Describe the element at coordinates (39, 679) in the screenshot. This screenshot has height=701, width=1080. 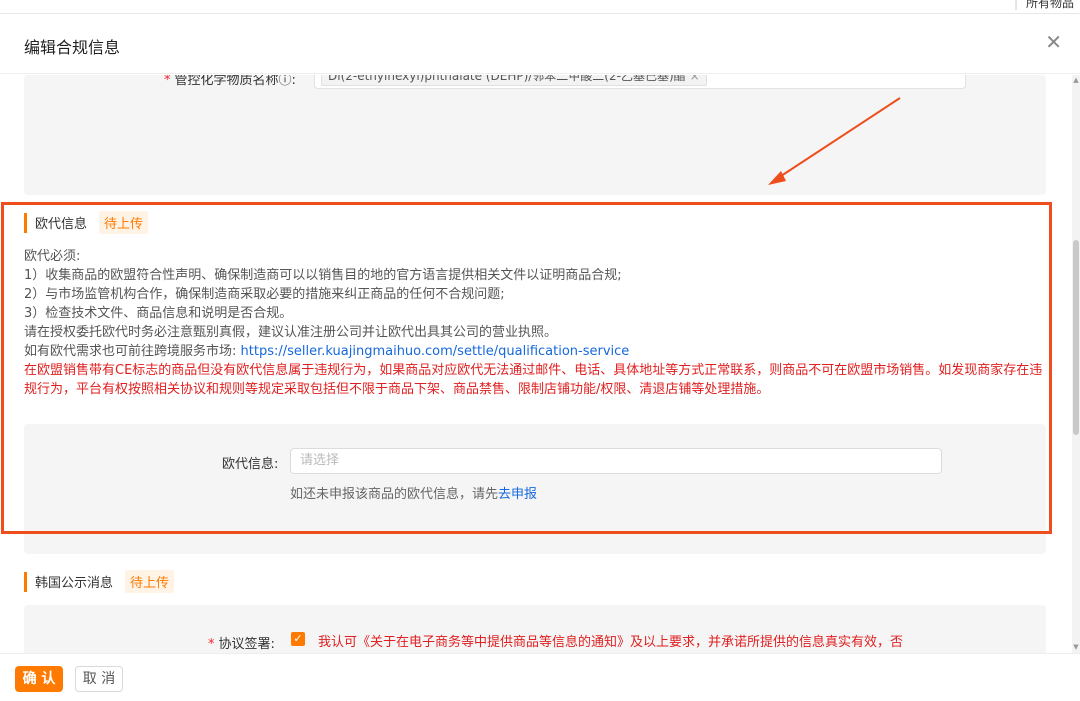
I see `confirm-button: 确 认` at that location.